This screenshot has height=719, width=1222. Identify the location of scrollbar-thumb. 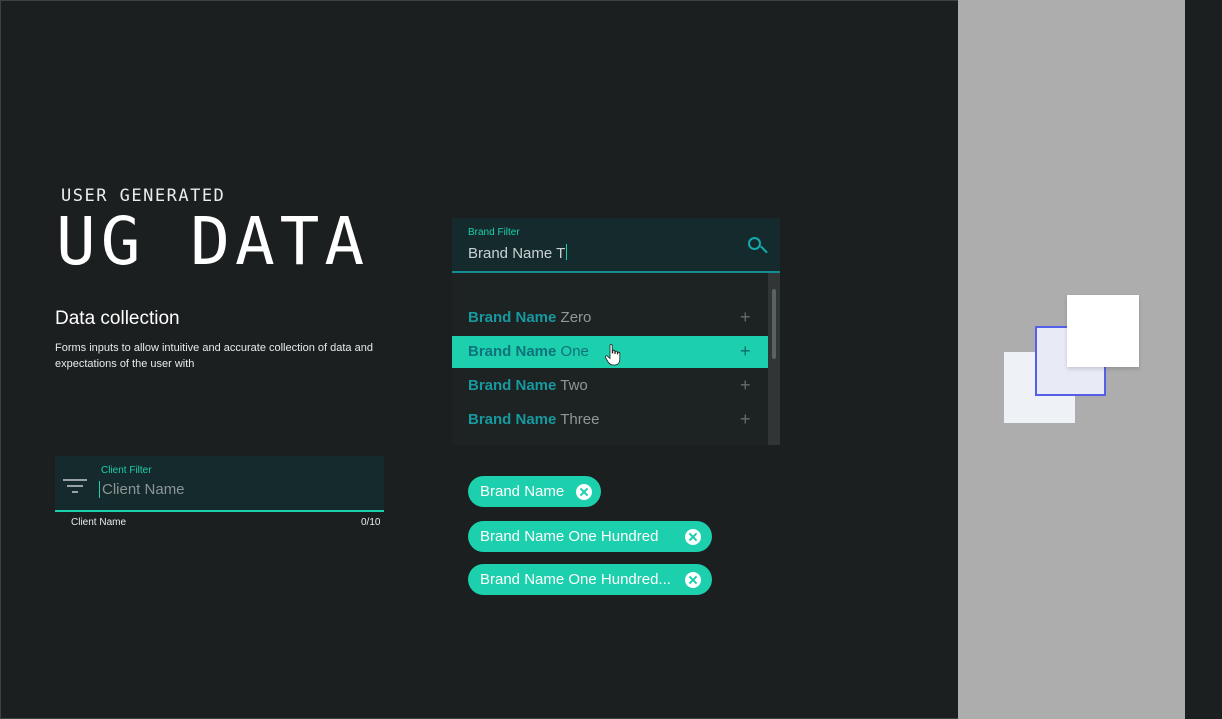
(774, 324).